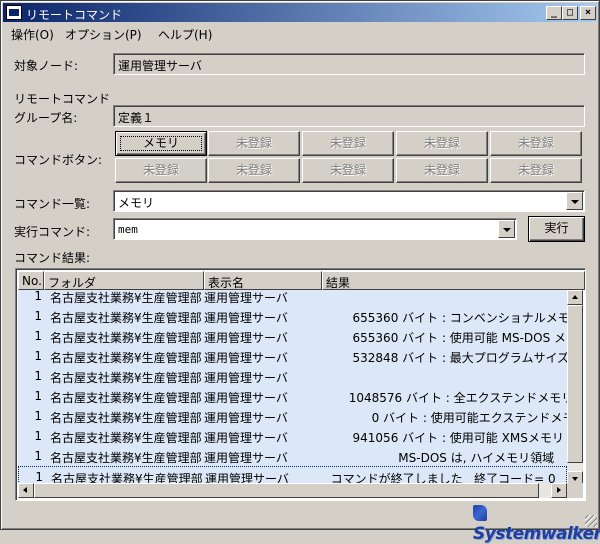 The width and height of the screenshot is (600, 544). What do you see at coordinates (453, 280) in the screenshot?
I see `column-header-result: 結果` at bounding box center [453, 280].